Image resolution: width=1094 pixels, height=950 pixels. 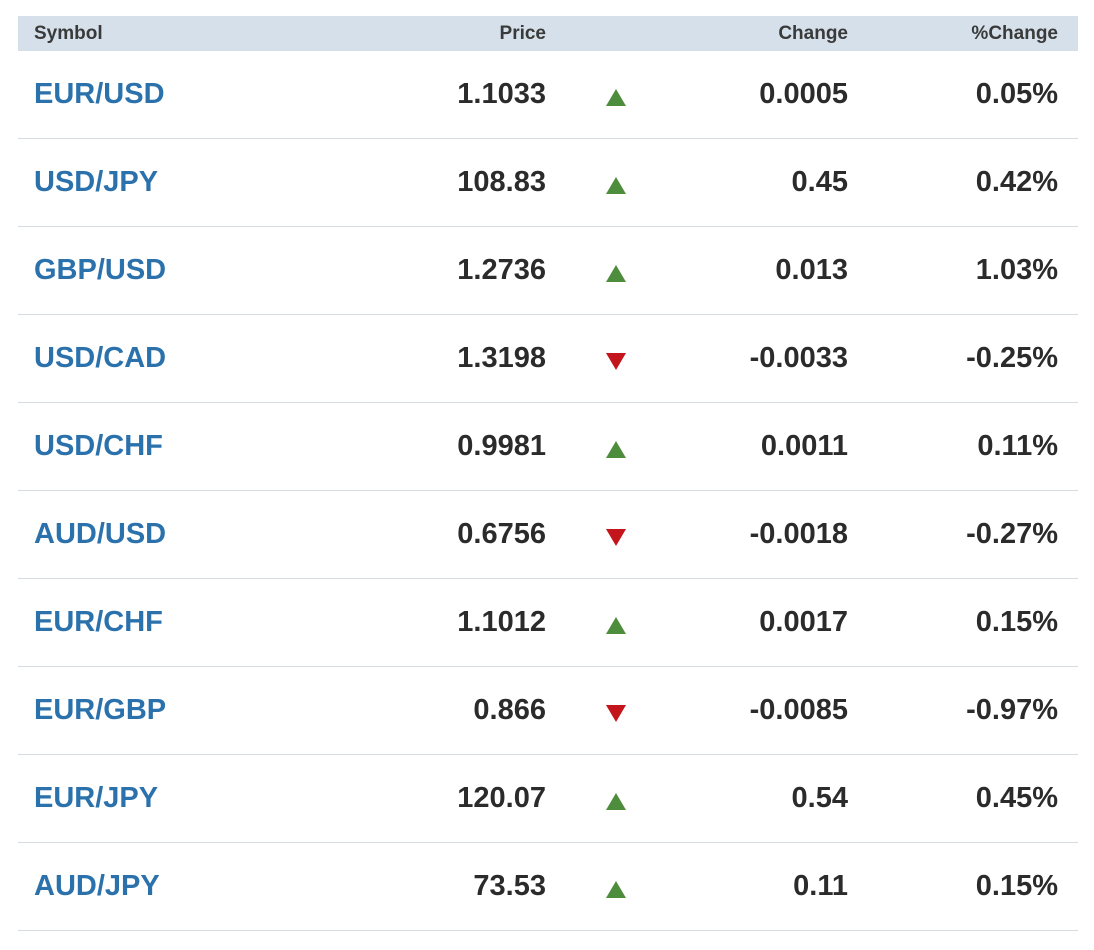 What do you see at coordinates (798, 710) in the screenshot?
I see `change-value: -0.0085` at bounding box center [798, 710].